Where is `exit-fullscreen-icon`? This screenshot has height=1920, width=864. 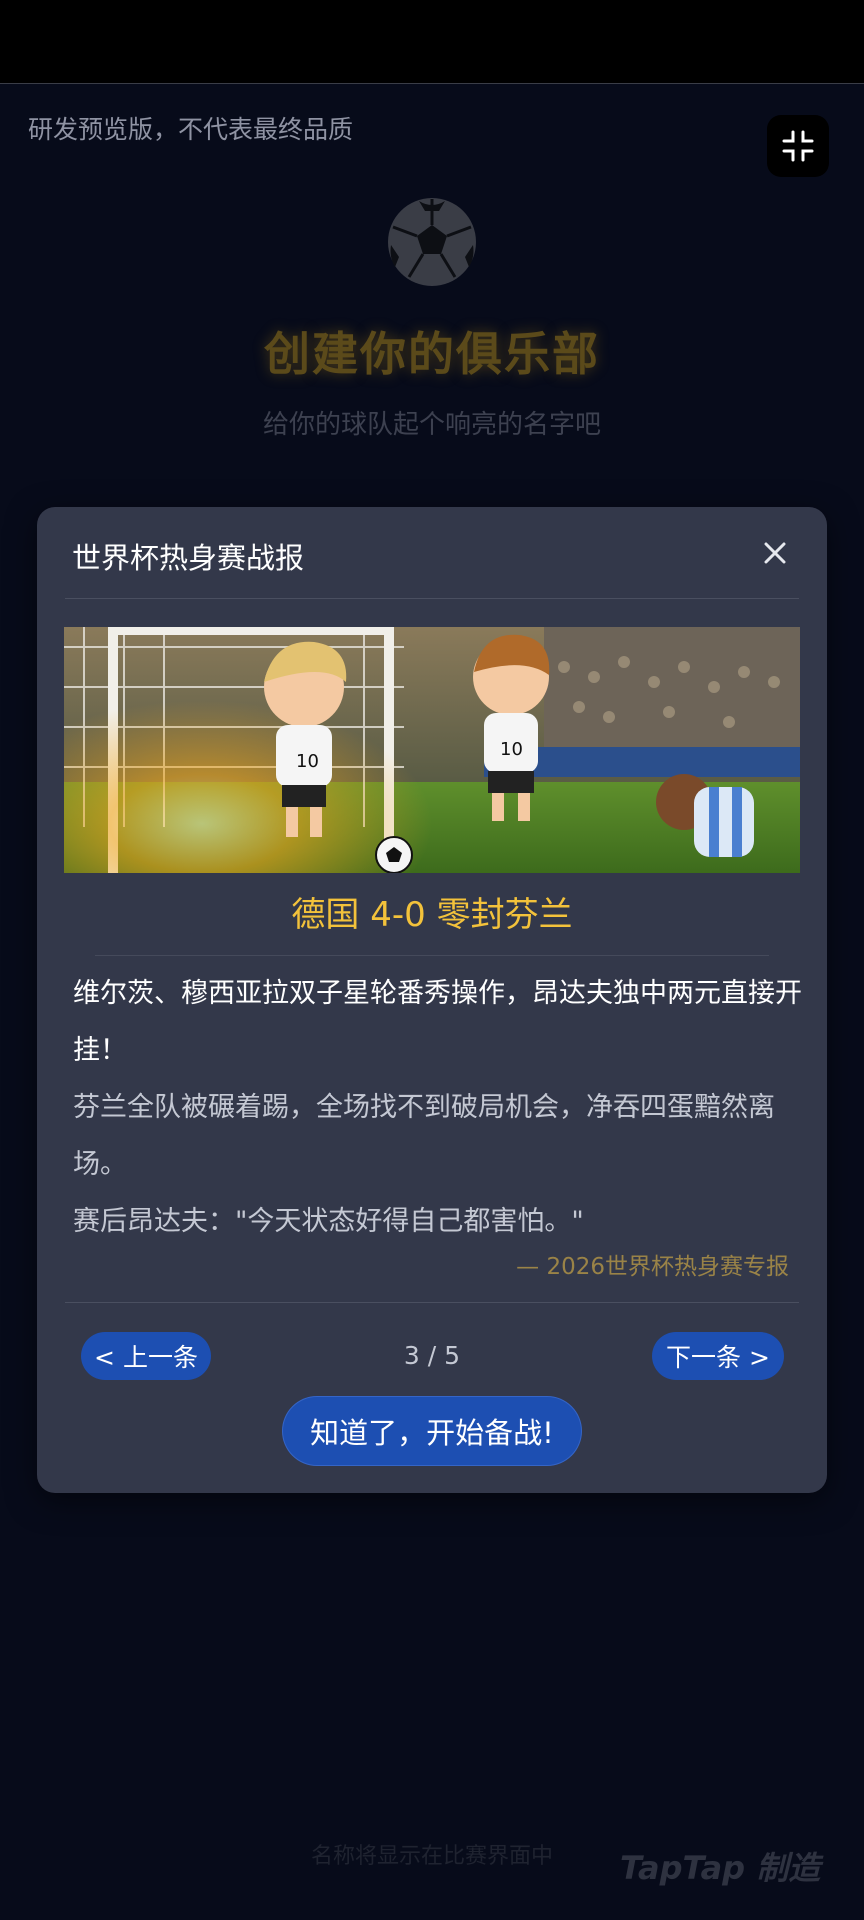 exit-fullscreen-icon is located at coordinates (798, 146).